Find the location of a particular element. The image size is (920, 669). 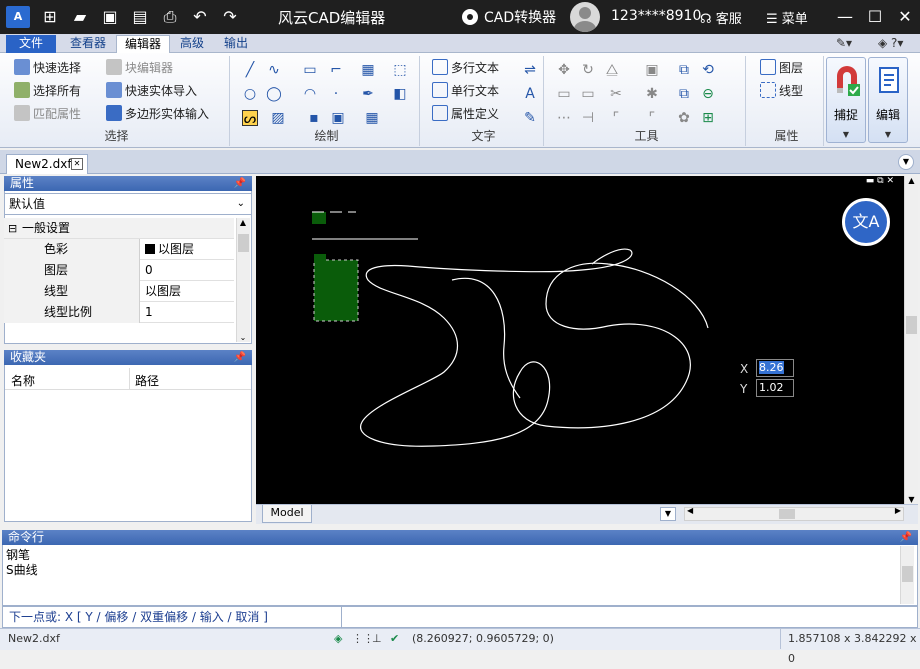

insert-block-icon: ▦ is located at coordinates (368, 70).